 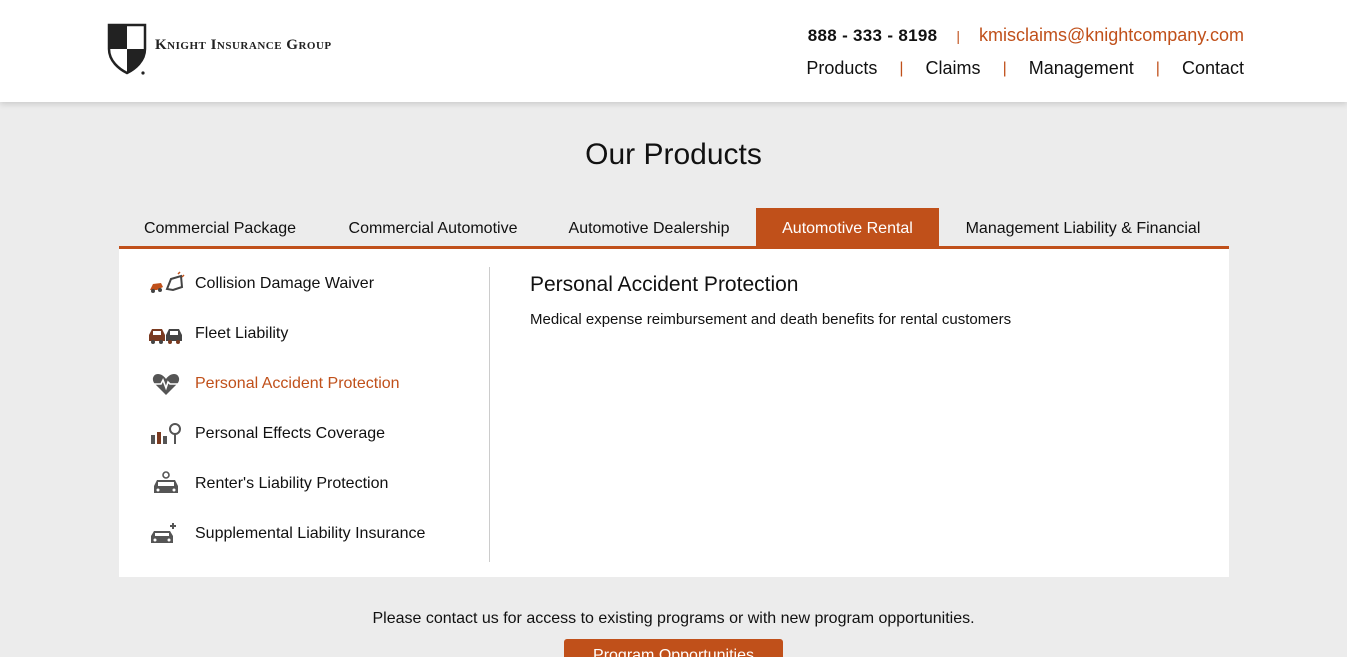 I want to click on product-label: Renter's Liability Protection, so click(x=292, y=483).